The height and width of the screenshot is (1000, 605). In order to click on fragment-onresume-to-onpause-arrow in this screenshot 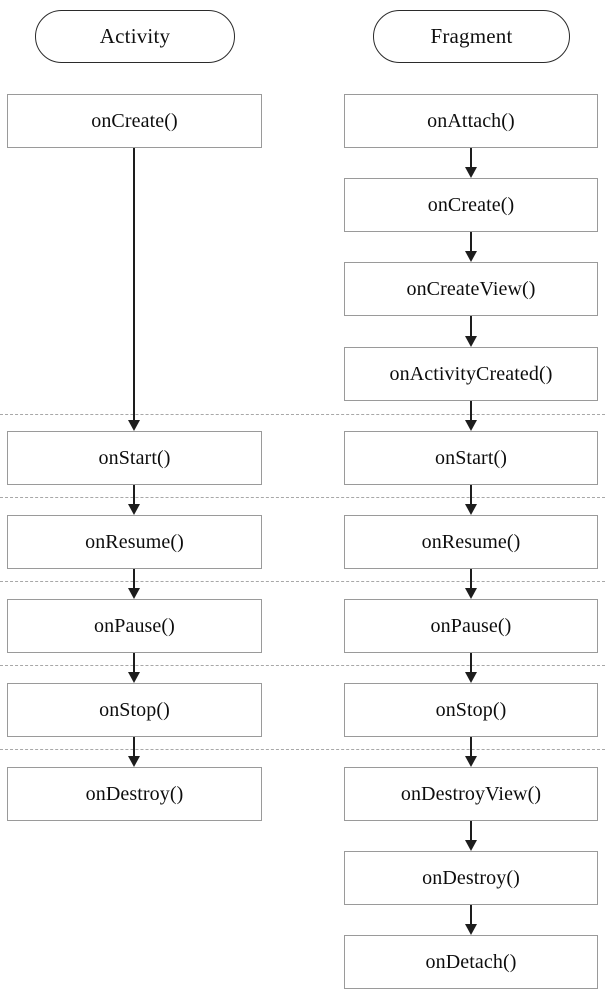, I will do `click(471, 584)`.